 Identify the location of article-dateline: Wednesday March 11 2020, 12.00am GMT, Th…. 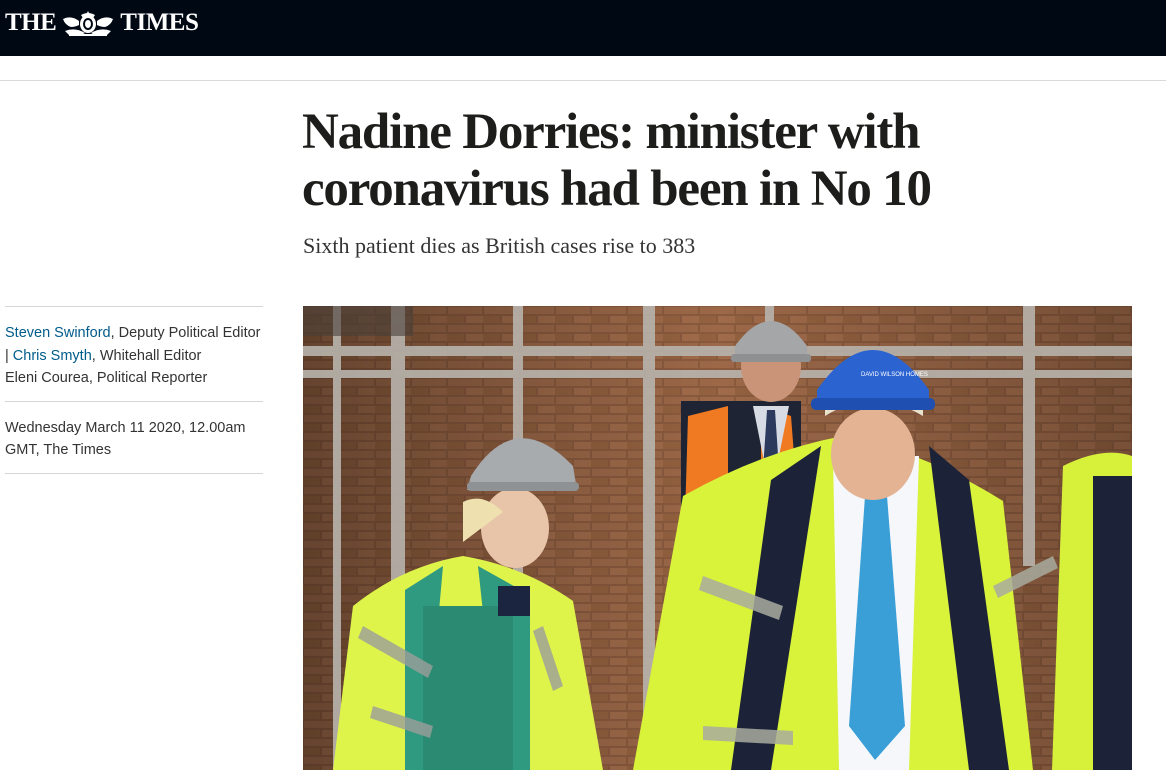
(134, 438).